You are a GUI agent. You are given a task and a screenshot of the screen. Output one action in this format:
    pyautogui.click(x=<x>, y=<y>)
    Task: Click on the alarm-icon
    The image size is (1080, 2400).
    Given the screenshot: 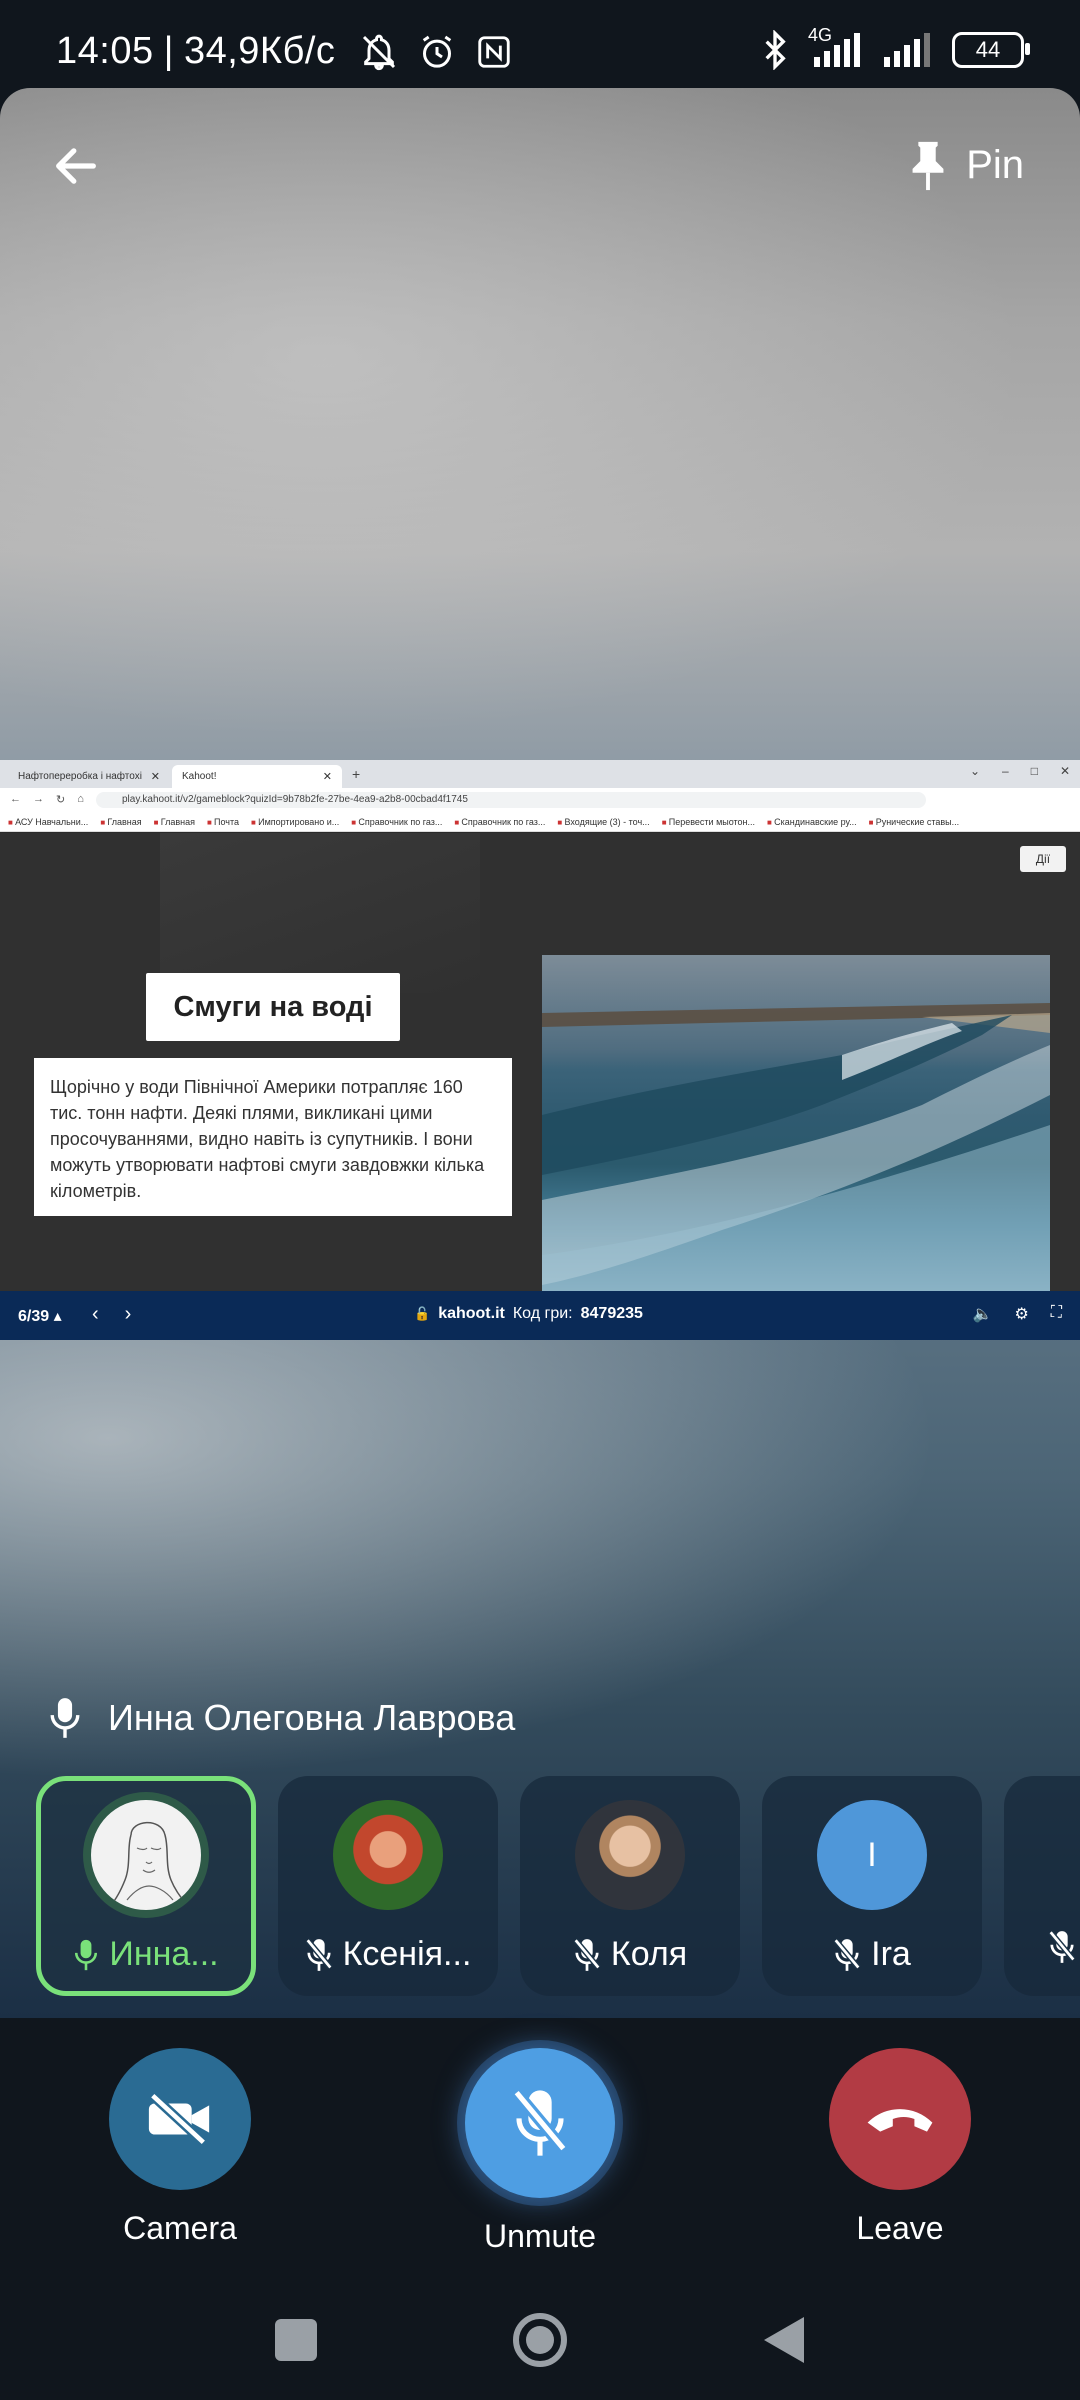 What is the action you would take?
    pyautogui.click(x=437, y=51)
    